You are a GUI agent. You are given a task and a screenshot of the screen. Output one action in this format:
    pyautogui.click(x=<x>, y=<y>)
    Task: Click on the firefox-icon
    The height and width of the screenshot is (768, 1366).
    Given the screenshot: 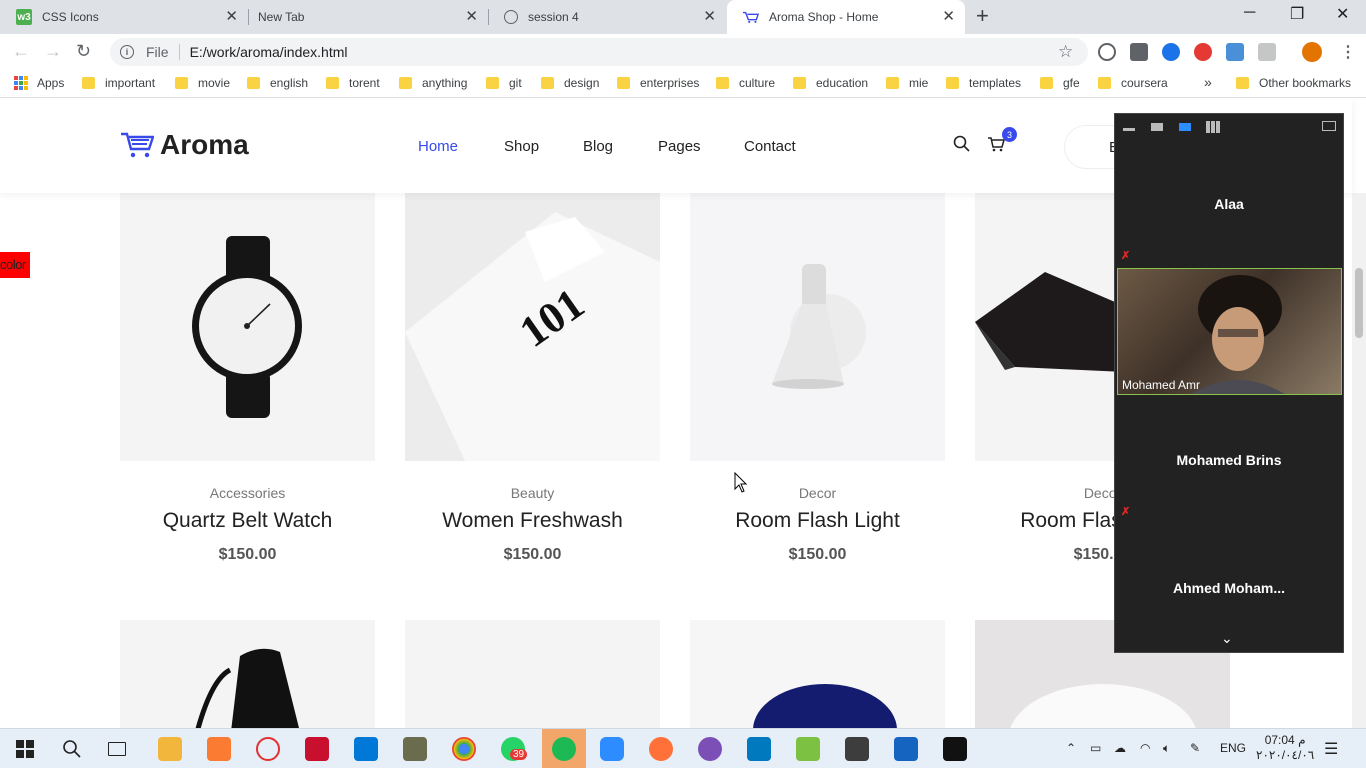 What is the action you would take?
    pyautogui.click(x=661, y=749)
    